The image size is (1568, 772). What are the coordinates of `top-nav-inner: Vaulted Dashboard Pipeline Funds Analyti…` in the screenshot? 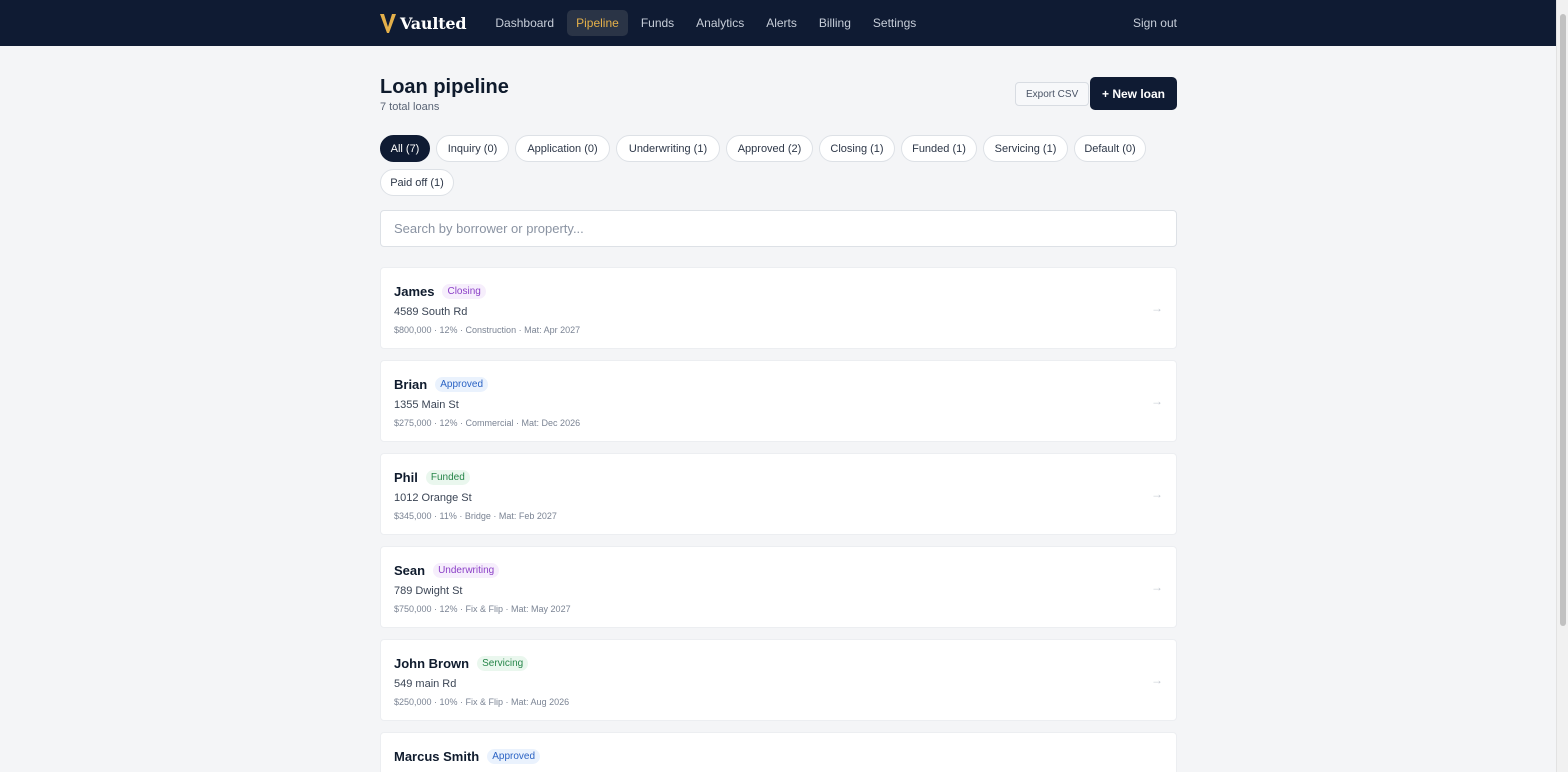 It's located at (778, 23).